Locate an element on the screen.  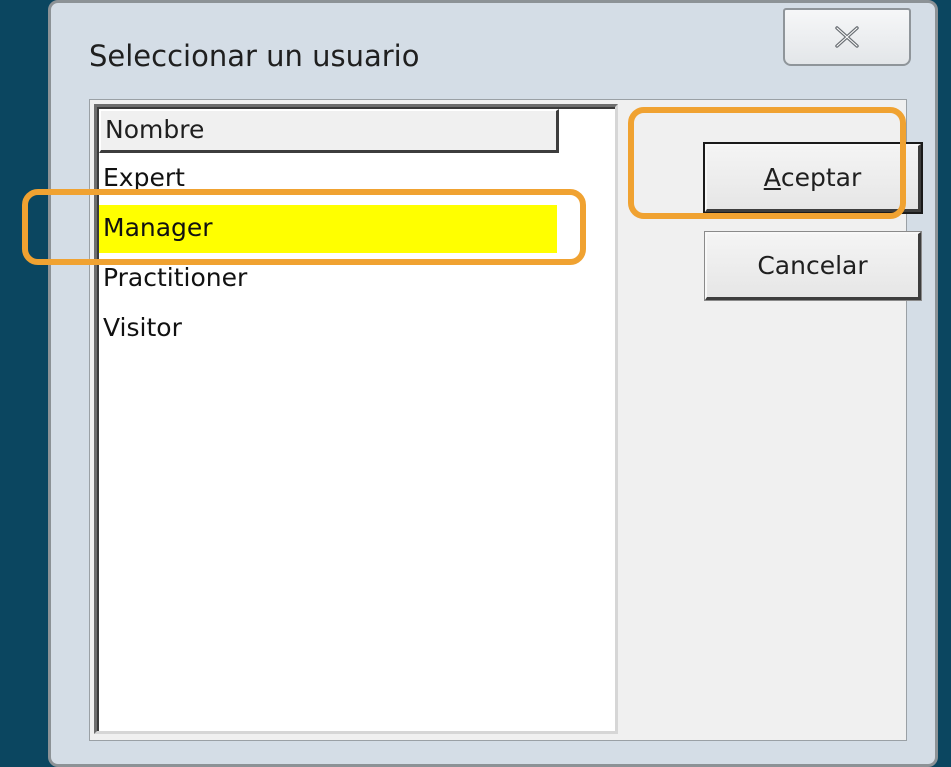
accept-button: Aceptar is located at coordinates (813, 178).